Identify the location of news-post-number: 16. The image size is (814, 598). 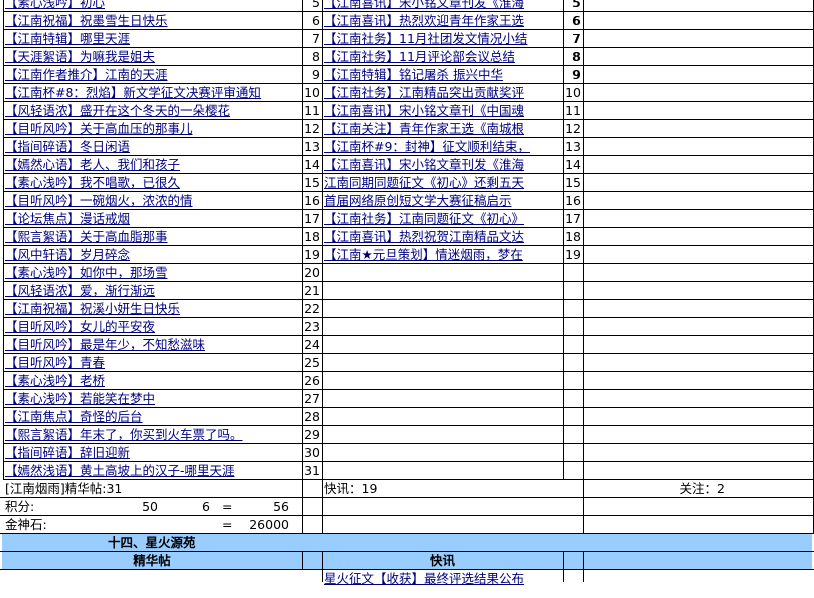
(573, 200).